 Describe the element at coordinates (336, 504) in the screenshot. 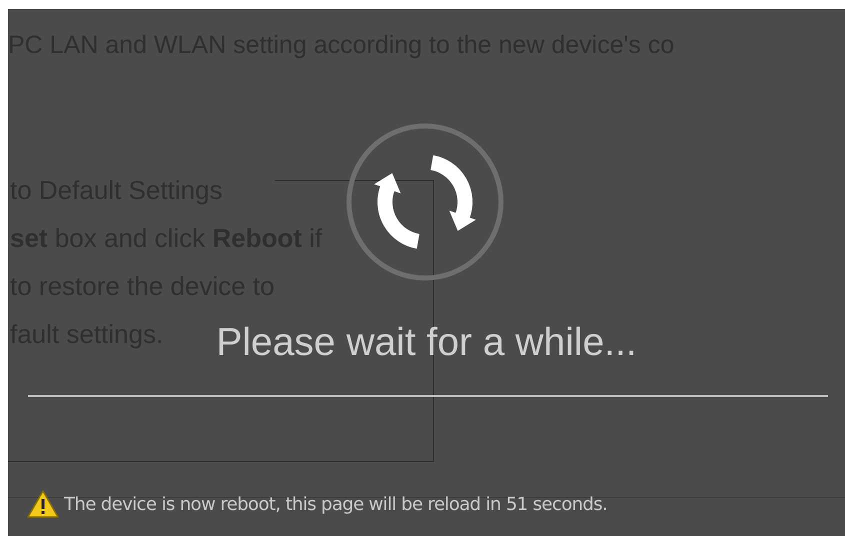

I see `reboot-notice: The device is now reboot, this page will be reload in 51 seconds.` at that location.